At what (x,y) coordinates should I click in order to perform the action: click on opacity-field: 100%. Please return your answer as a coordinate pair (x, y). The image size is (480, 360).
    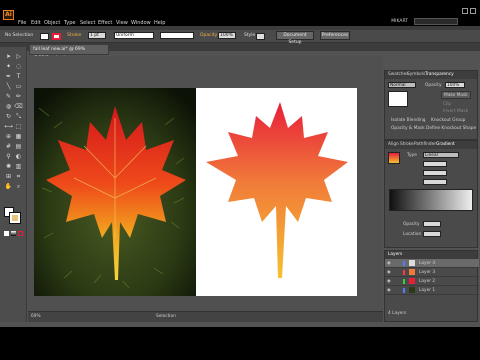
    Looking at the image, I should click on (227, 35).